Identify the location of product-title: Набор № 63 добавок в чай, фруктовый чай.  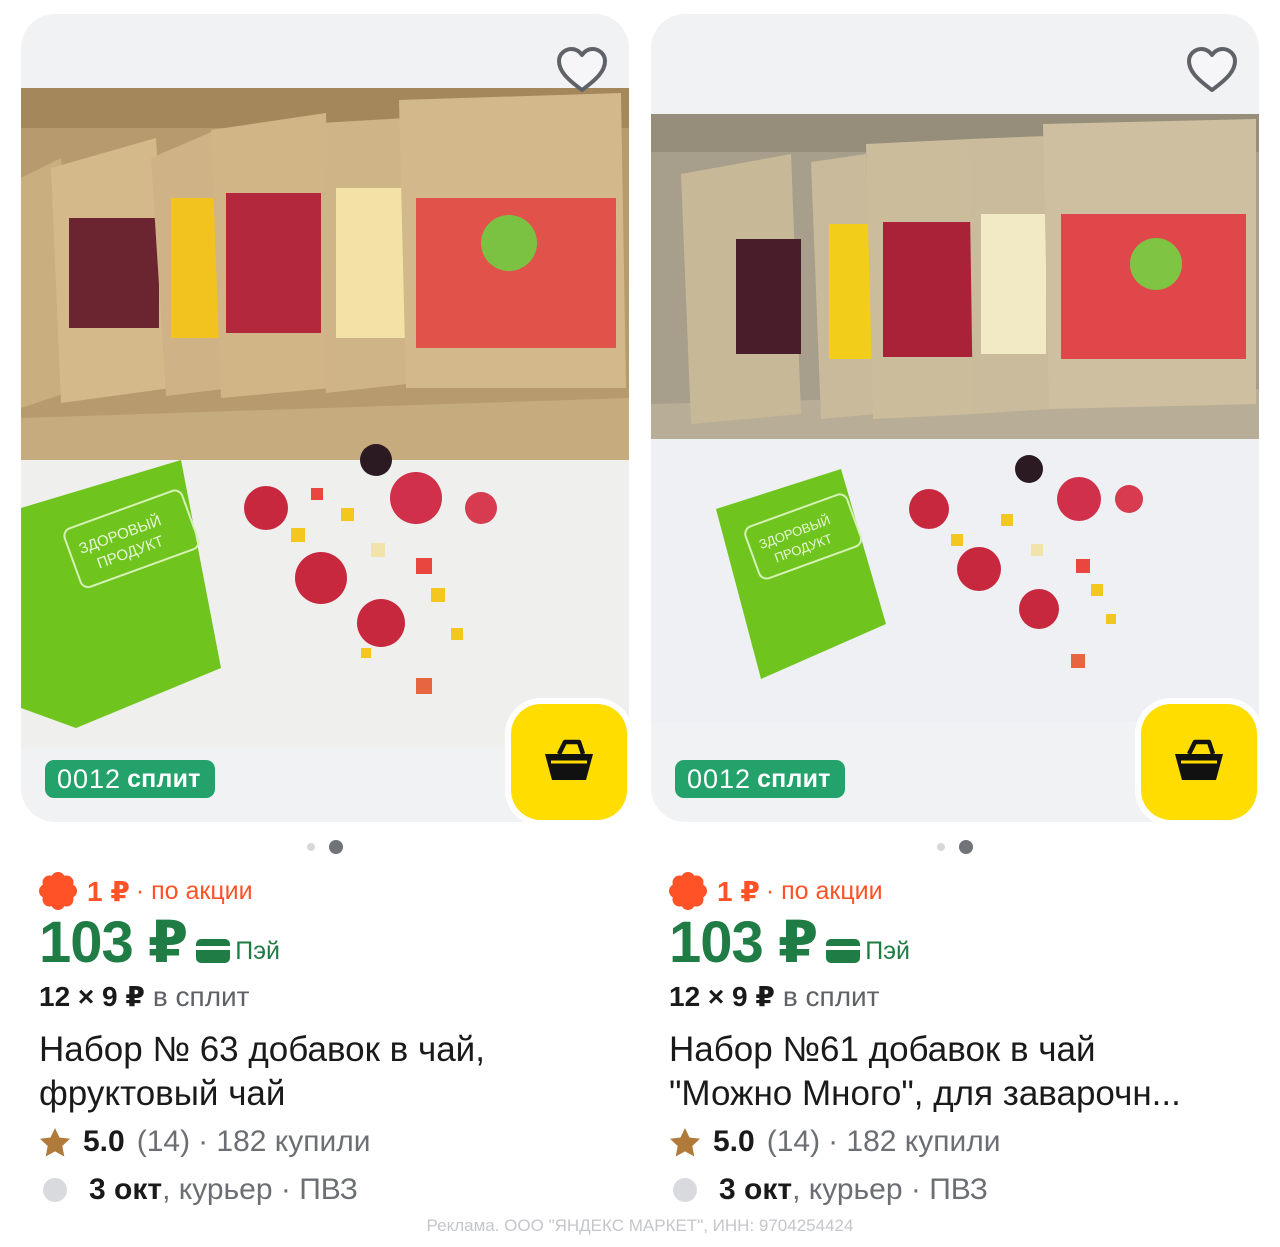
(329, 1072).